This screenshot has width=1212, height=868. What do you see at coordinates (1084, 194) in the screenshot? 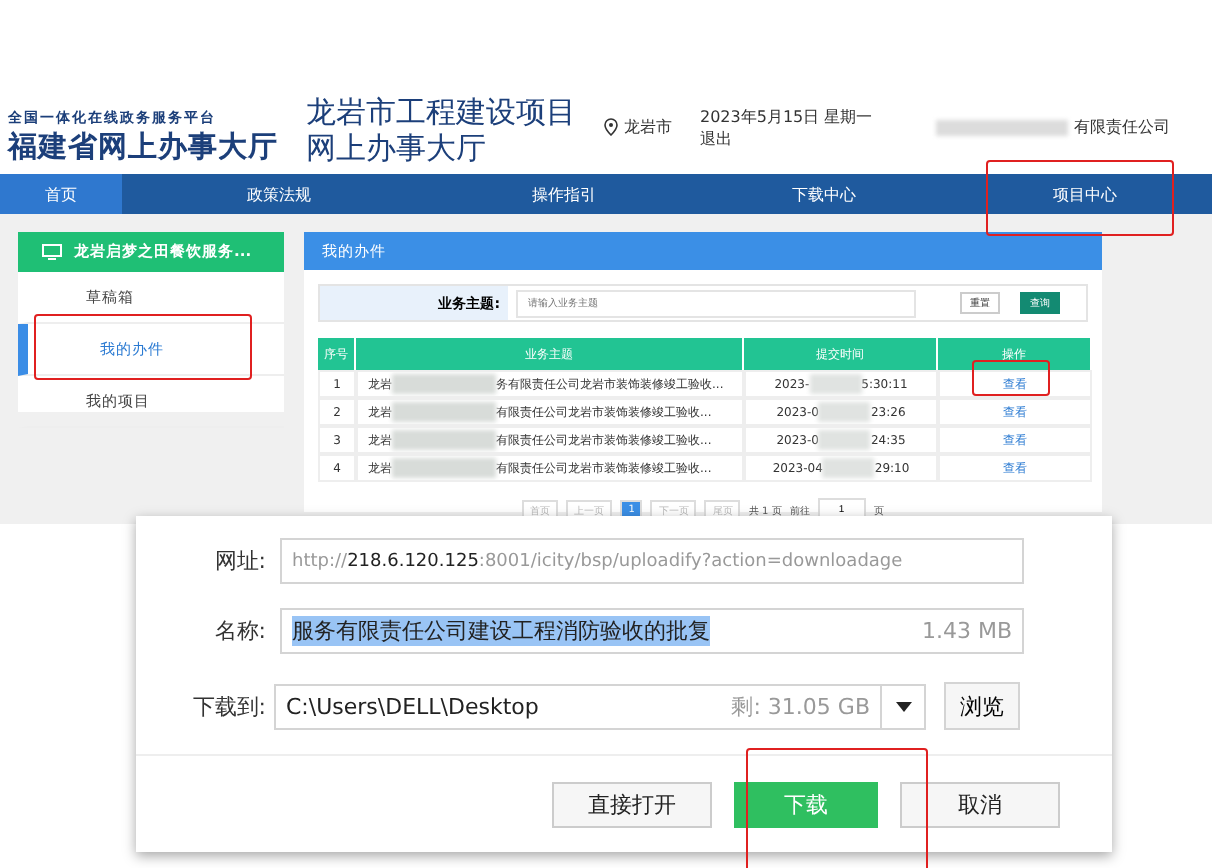
I see `nav-tab: 项目中心` at bounding box center [1084, 194].